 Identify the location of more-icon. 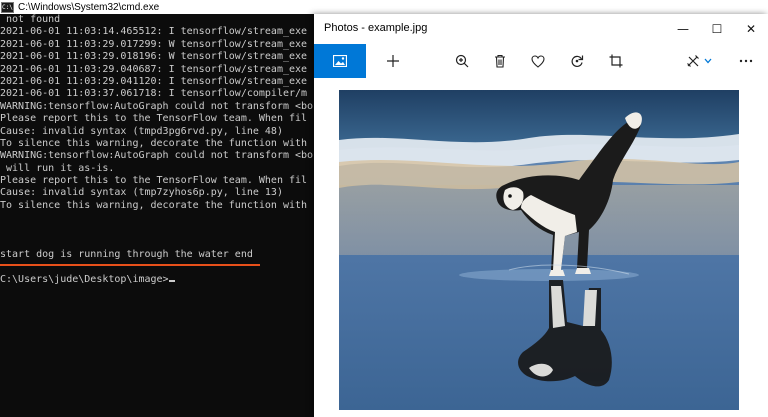
(746, 61).